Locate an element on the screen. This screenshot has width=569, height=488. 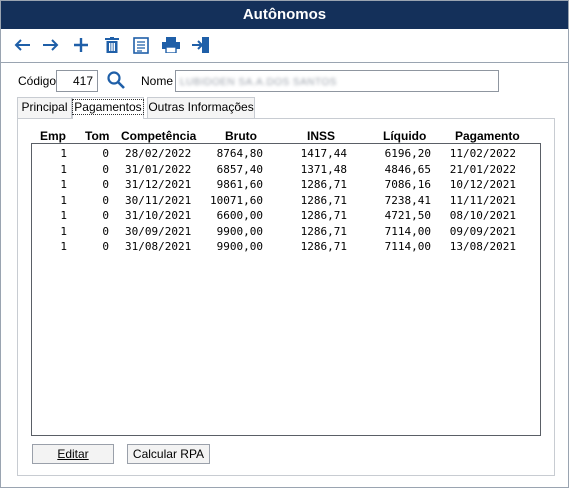
cell-bruto: 8764,80 is located at coordinates (239, 153).